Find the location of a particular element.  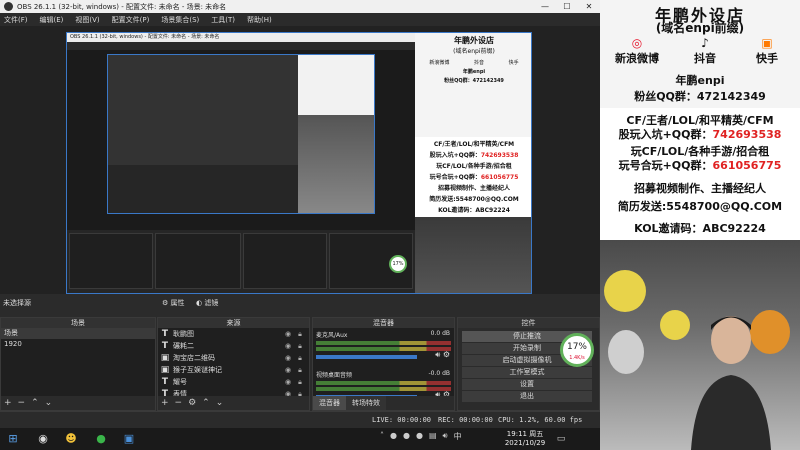

menu-edit: 编辑(E) is located at coordinates (52, 20).